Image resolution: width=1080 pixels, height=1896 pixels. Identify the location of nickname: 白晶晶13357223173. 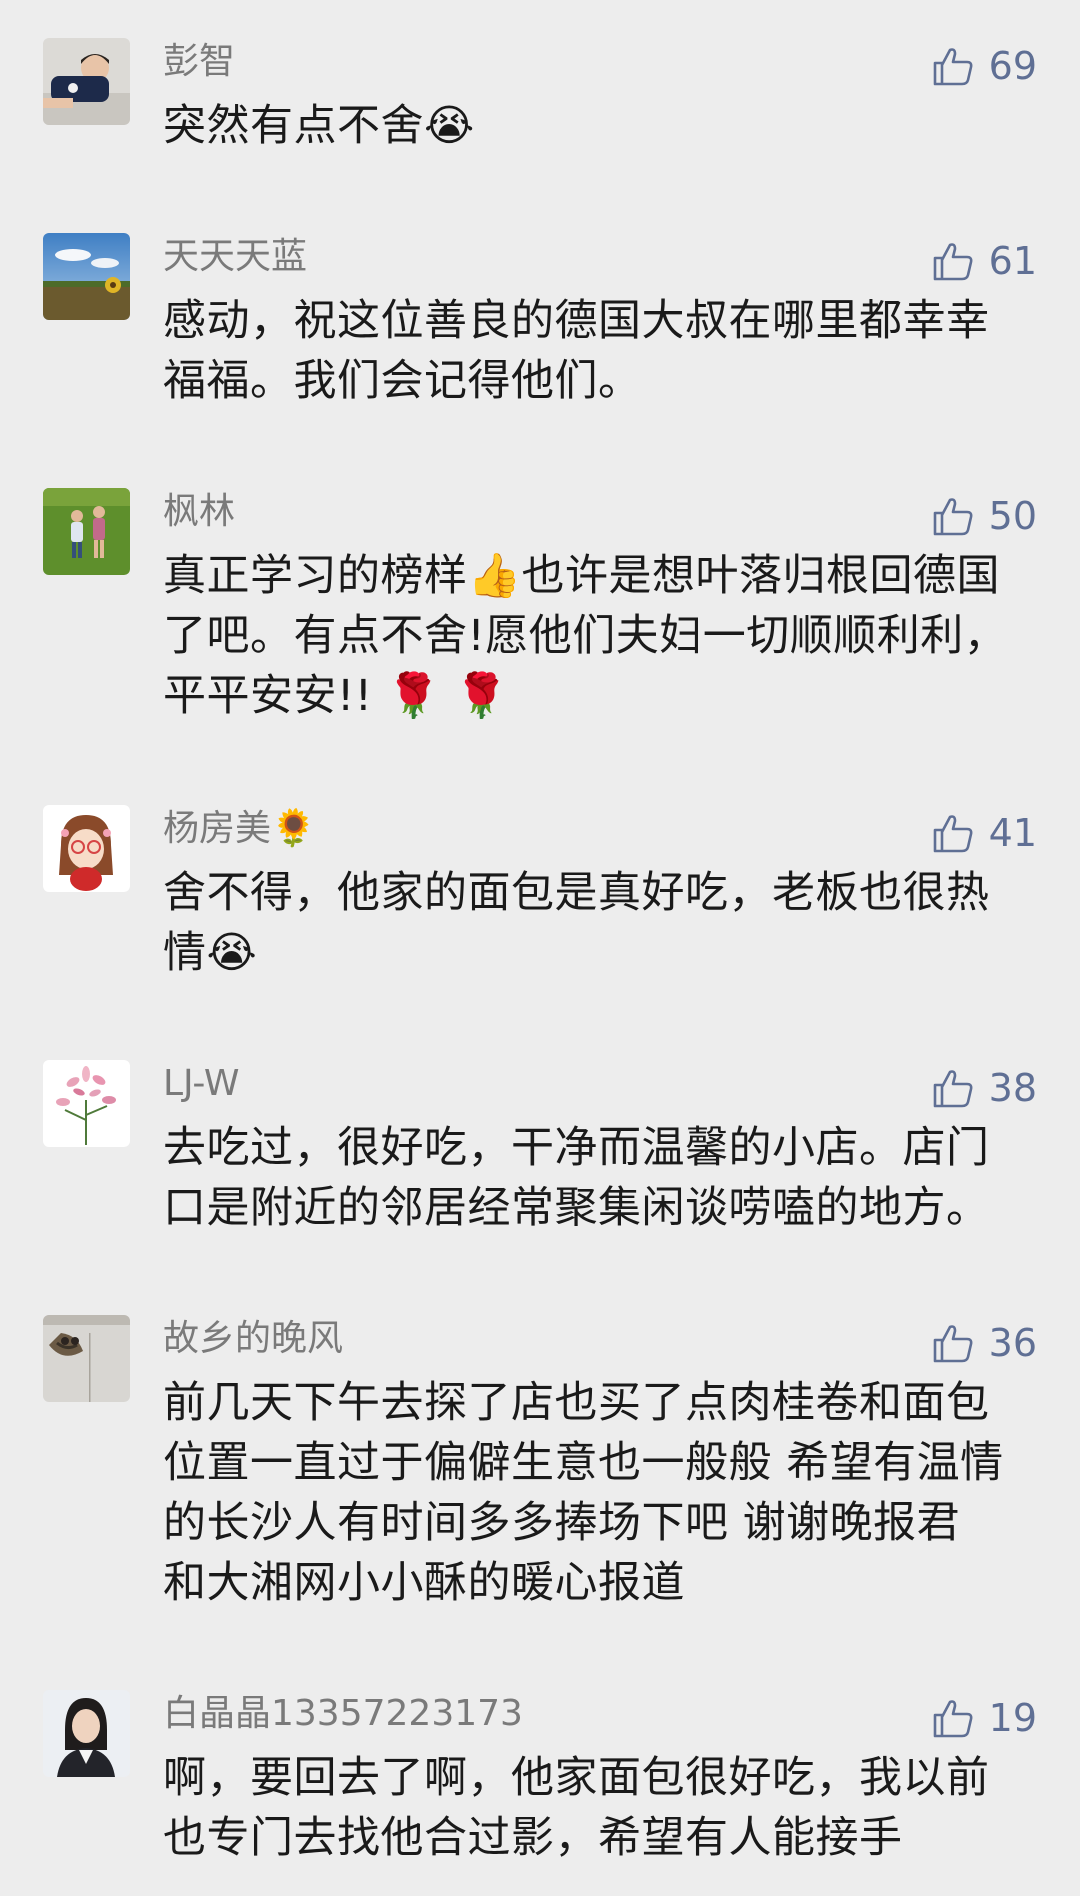
(343, 1714).